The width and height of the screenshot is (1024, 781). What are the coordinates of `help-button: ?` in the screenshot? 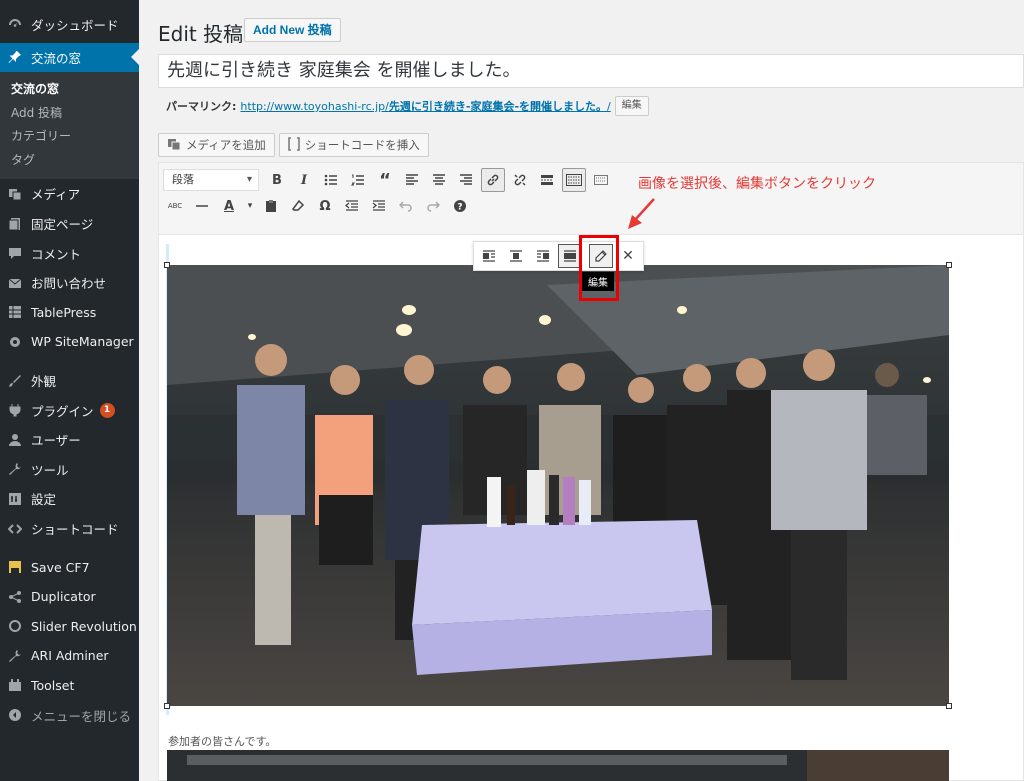 It's located at (460, 206).